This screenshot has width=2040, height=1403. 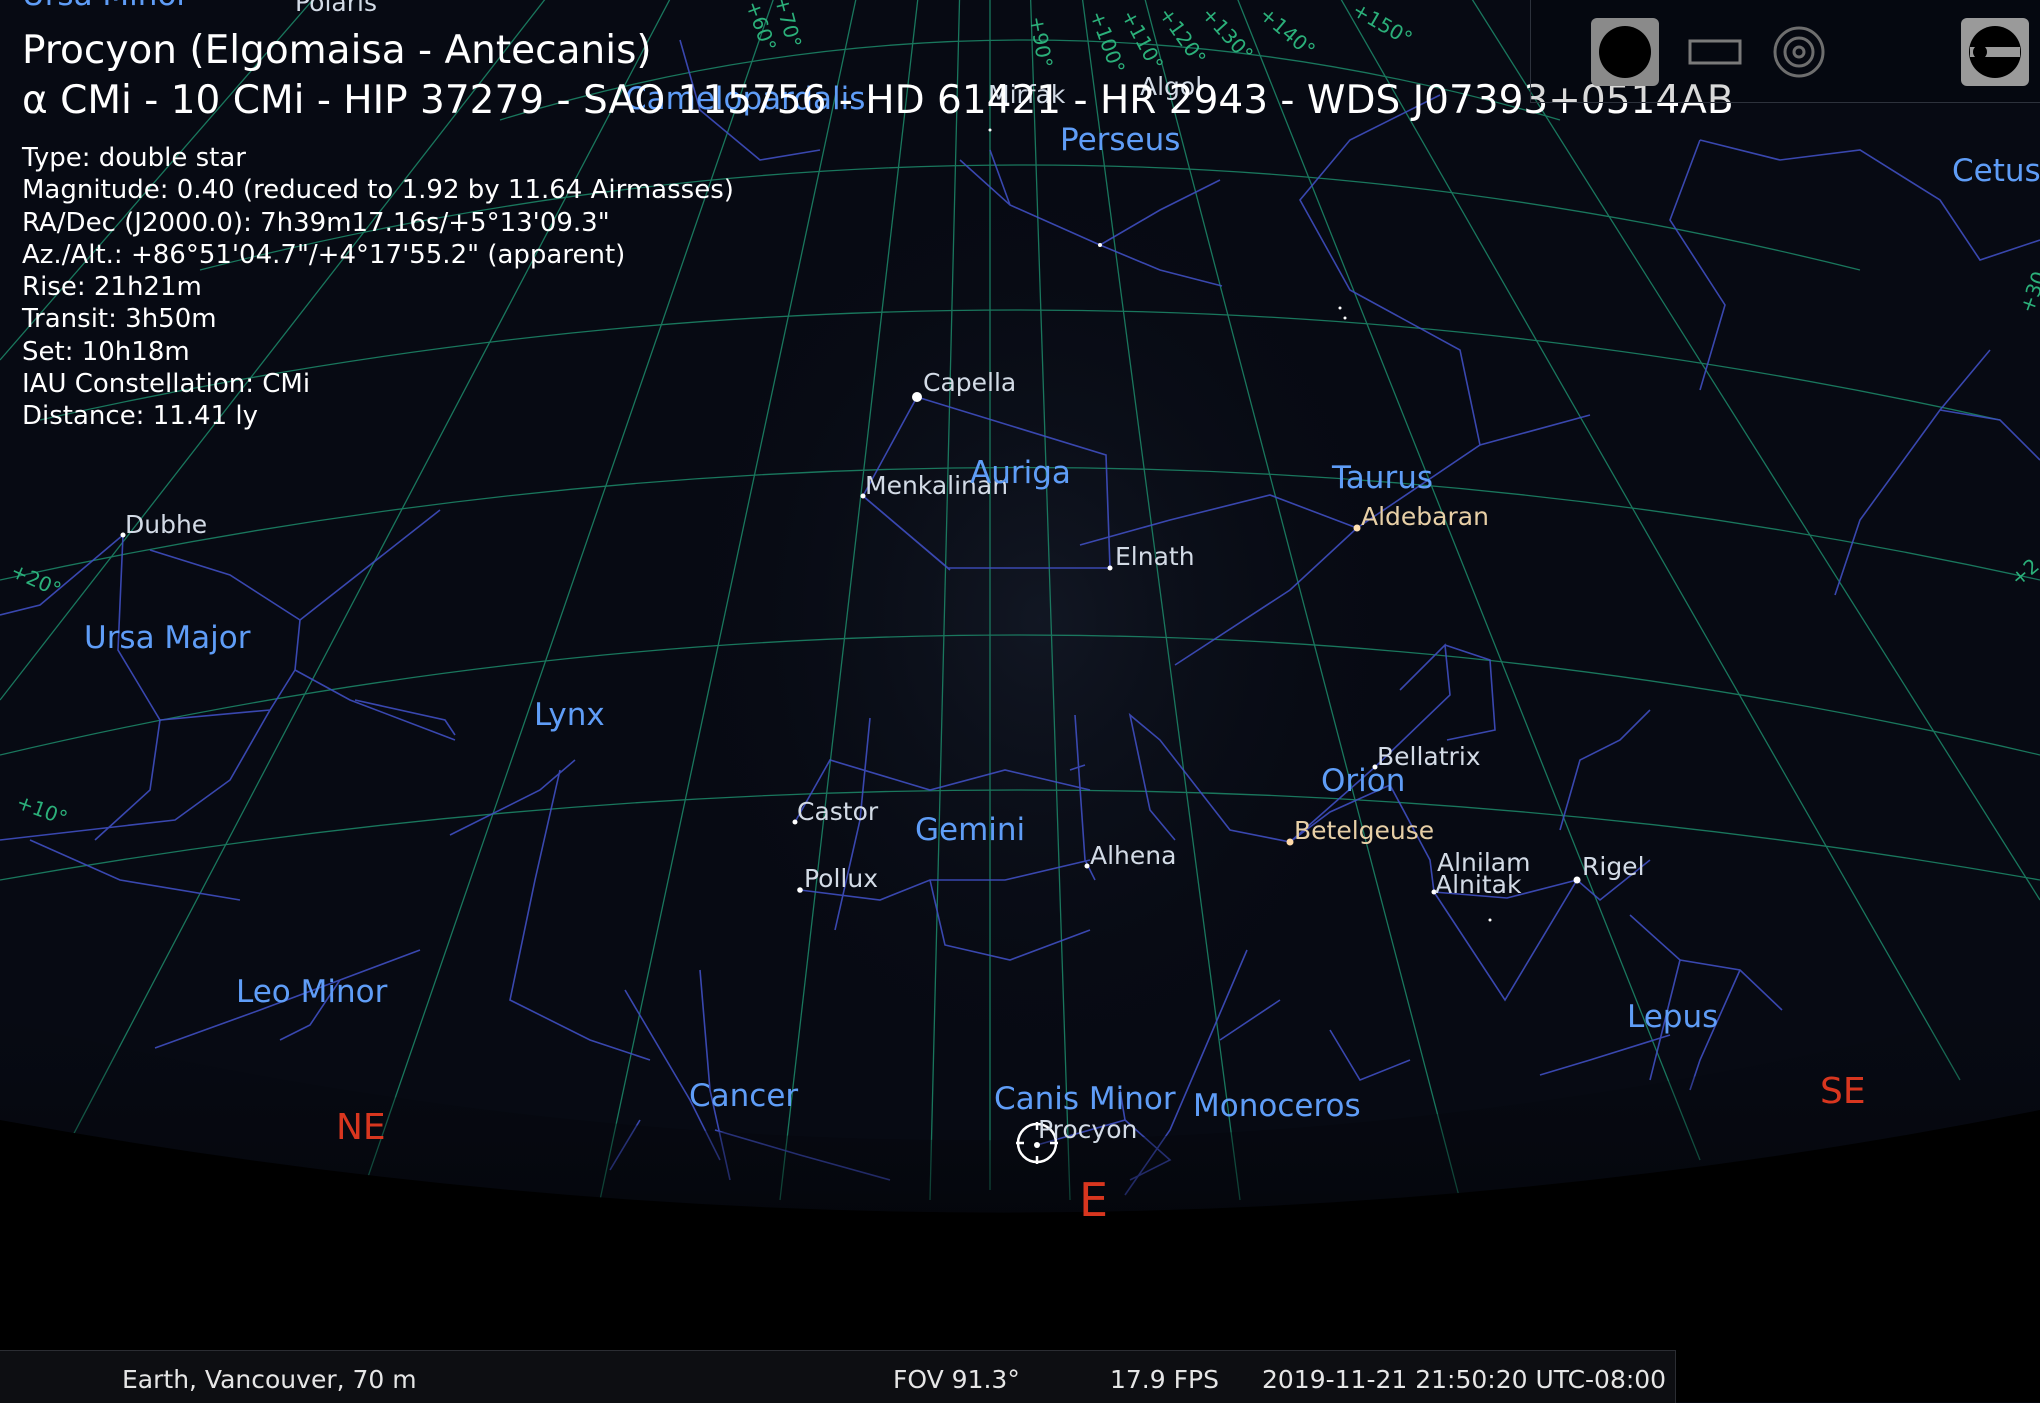 I want to click on ocular-icon, so click(x=1995, y=52).